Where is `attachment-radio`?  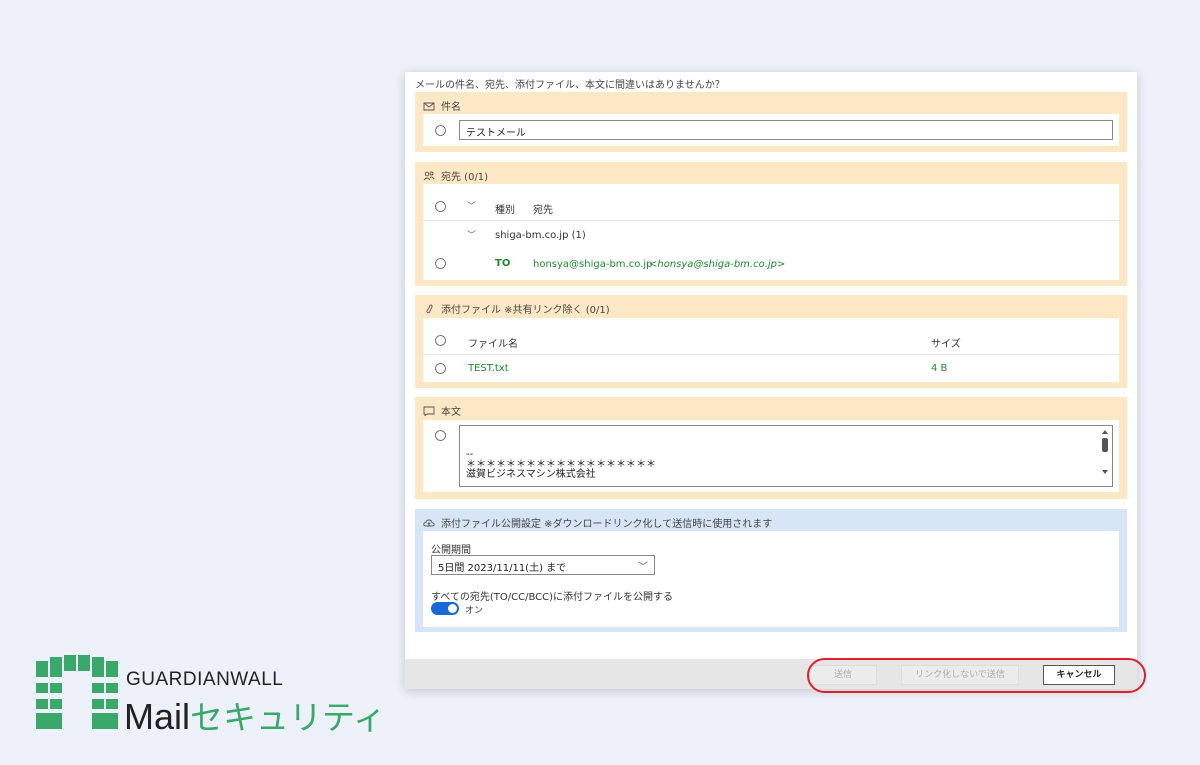
attachment-radio is located at coordinates (440, 368).